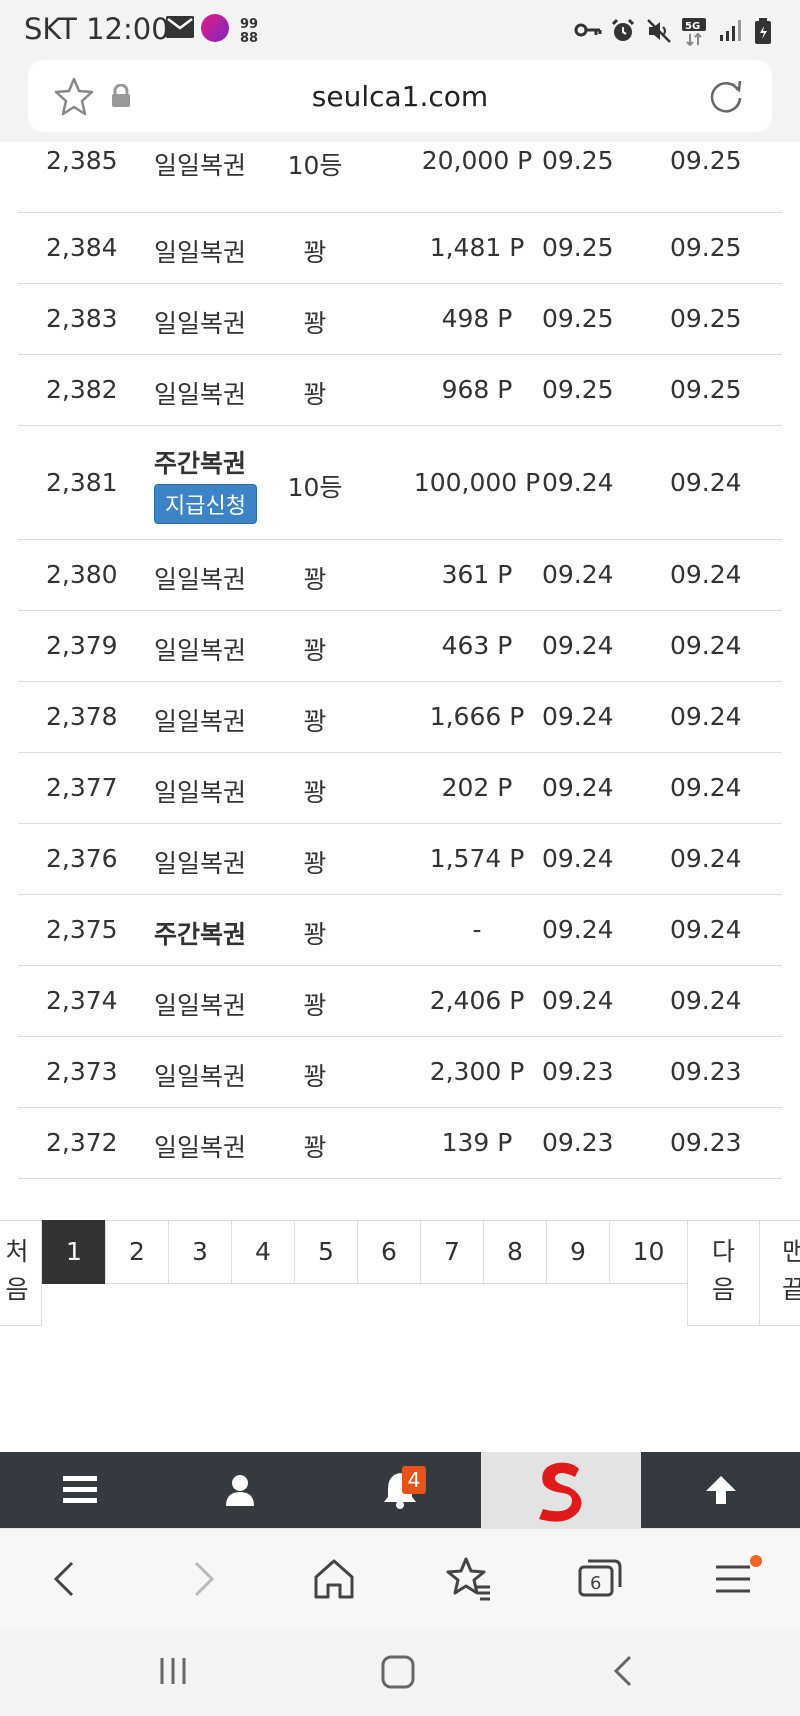 This screenshot has width=800, height=1716. I want to click on scroll-top-button, so click(720, 1490).